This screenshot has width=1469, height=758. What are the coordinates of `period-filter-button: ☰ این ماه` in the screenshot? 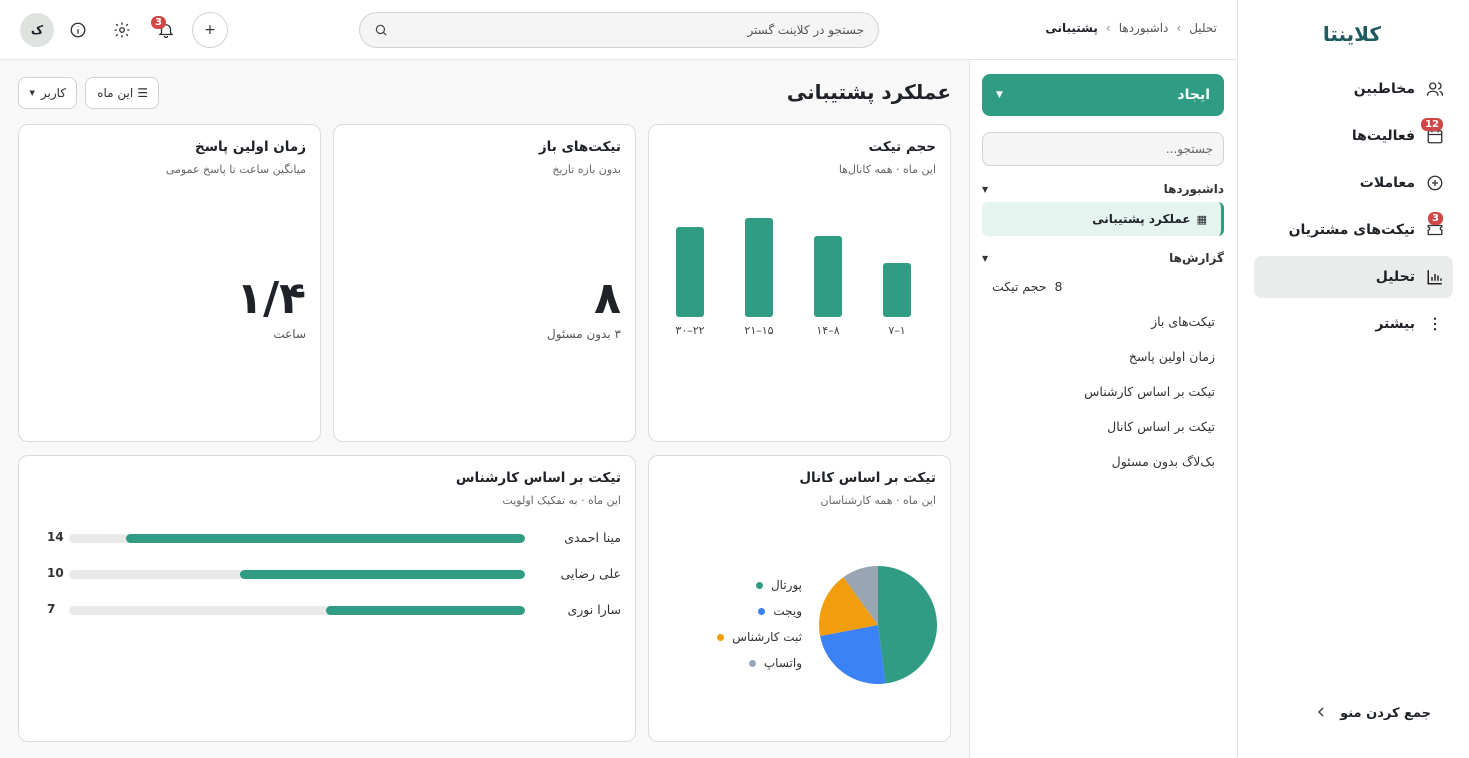 It's located at (122, 93).